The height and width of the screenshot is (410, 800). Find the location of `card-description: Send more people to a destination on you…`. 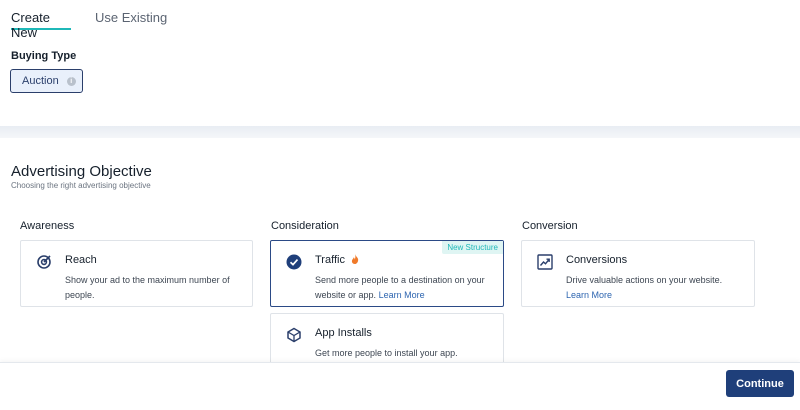

card-description: Send more people to a destination on you… is located at coordinates (407, 288).